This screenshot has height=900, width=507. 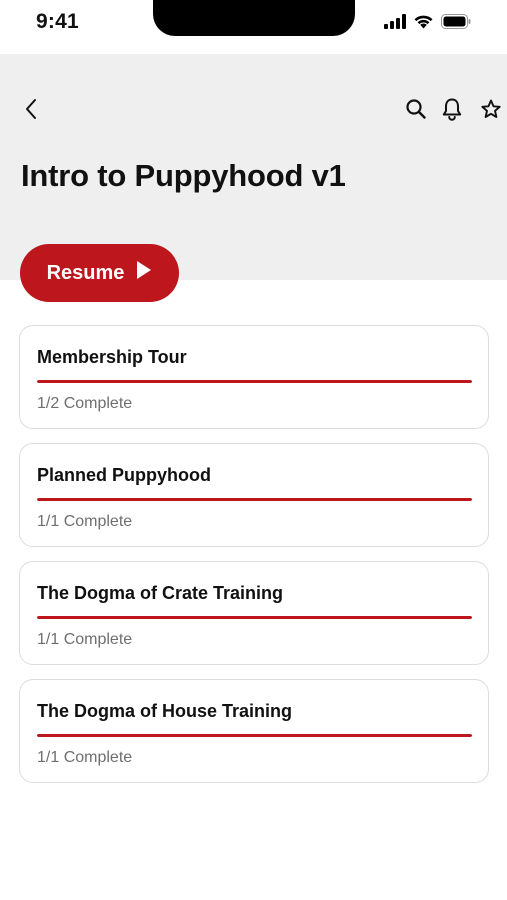 I want to click on search-icon, so click(x=416, y=111).